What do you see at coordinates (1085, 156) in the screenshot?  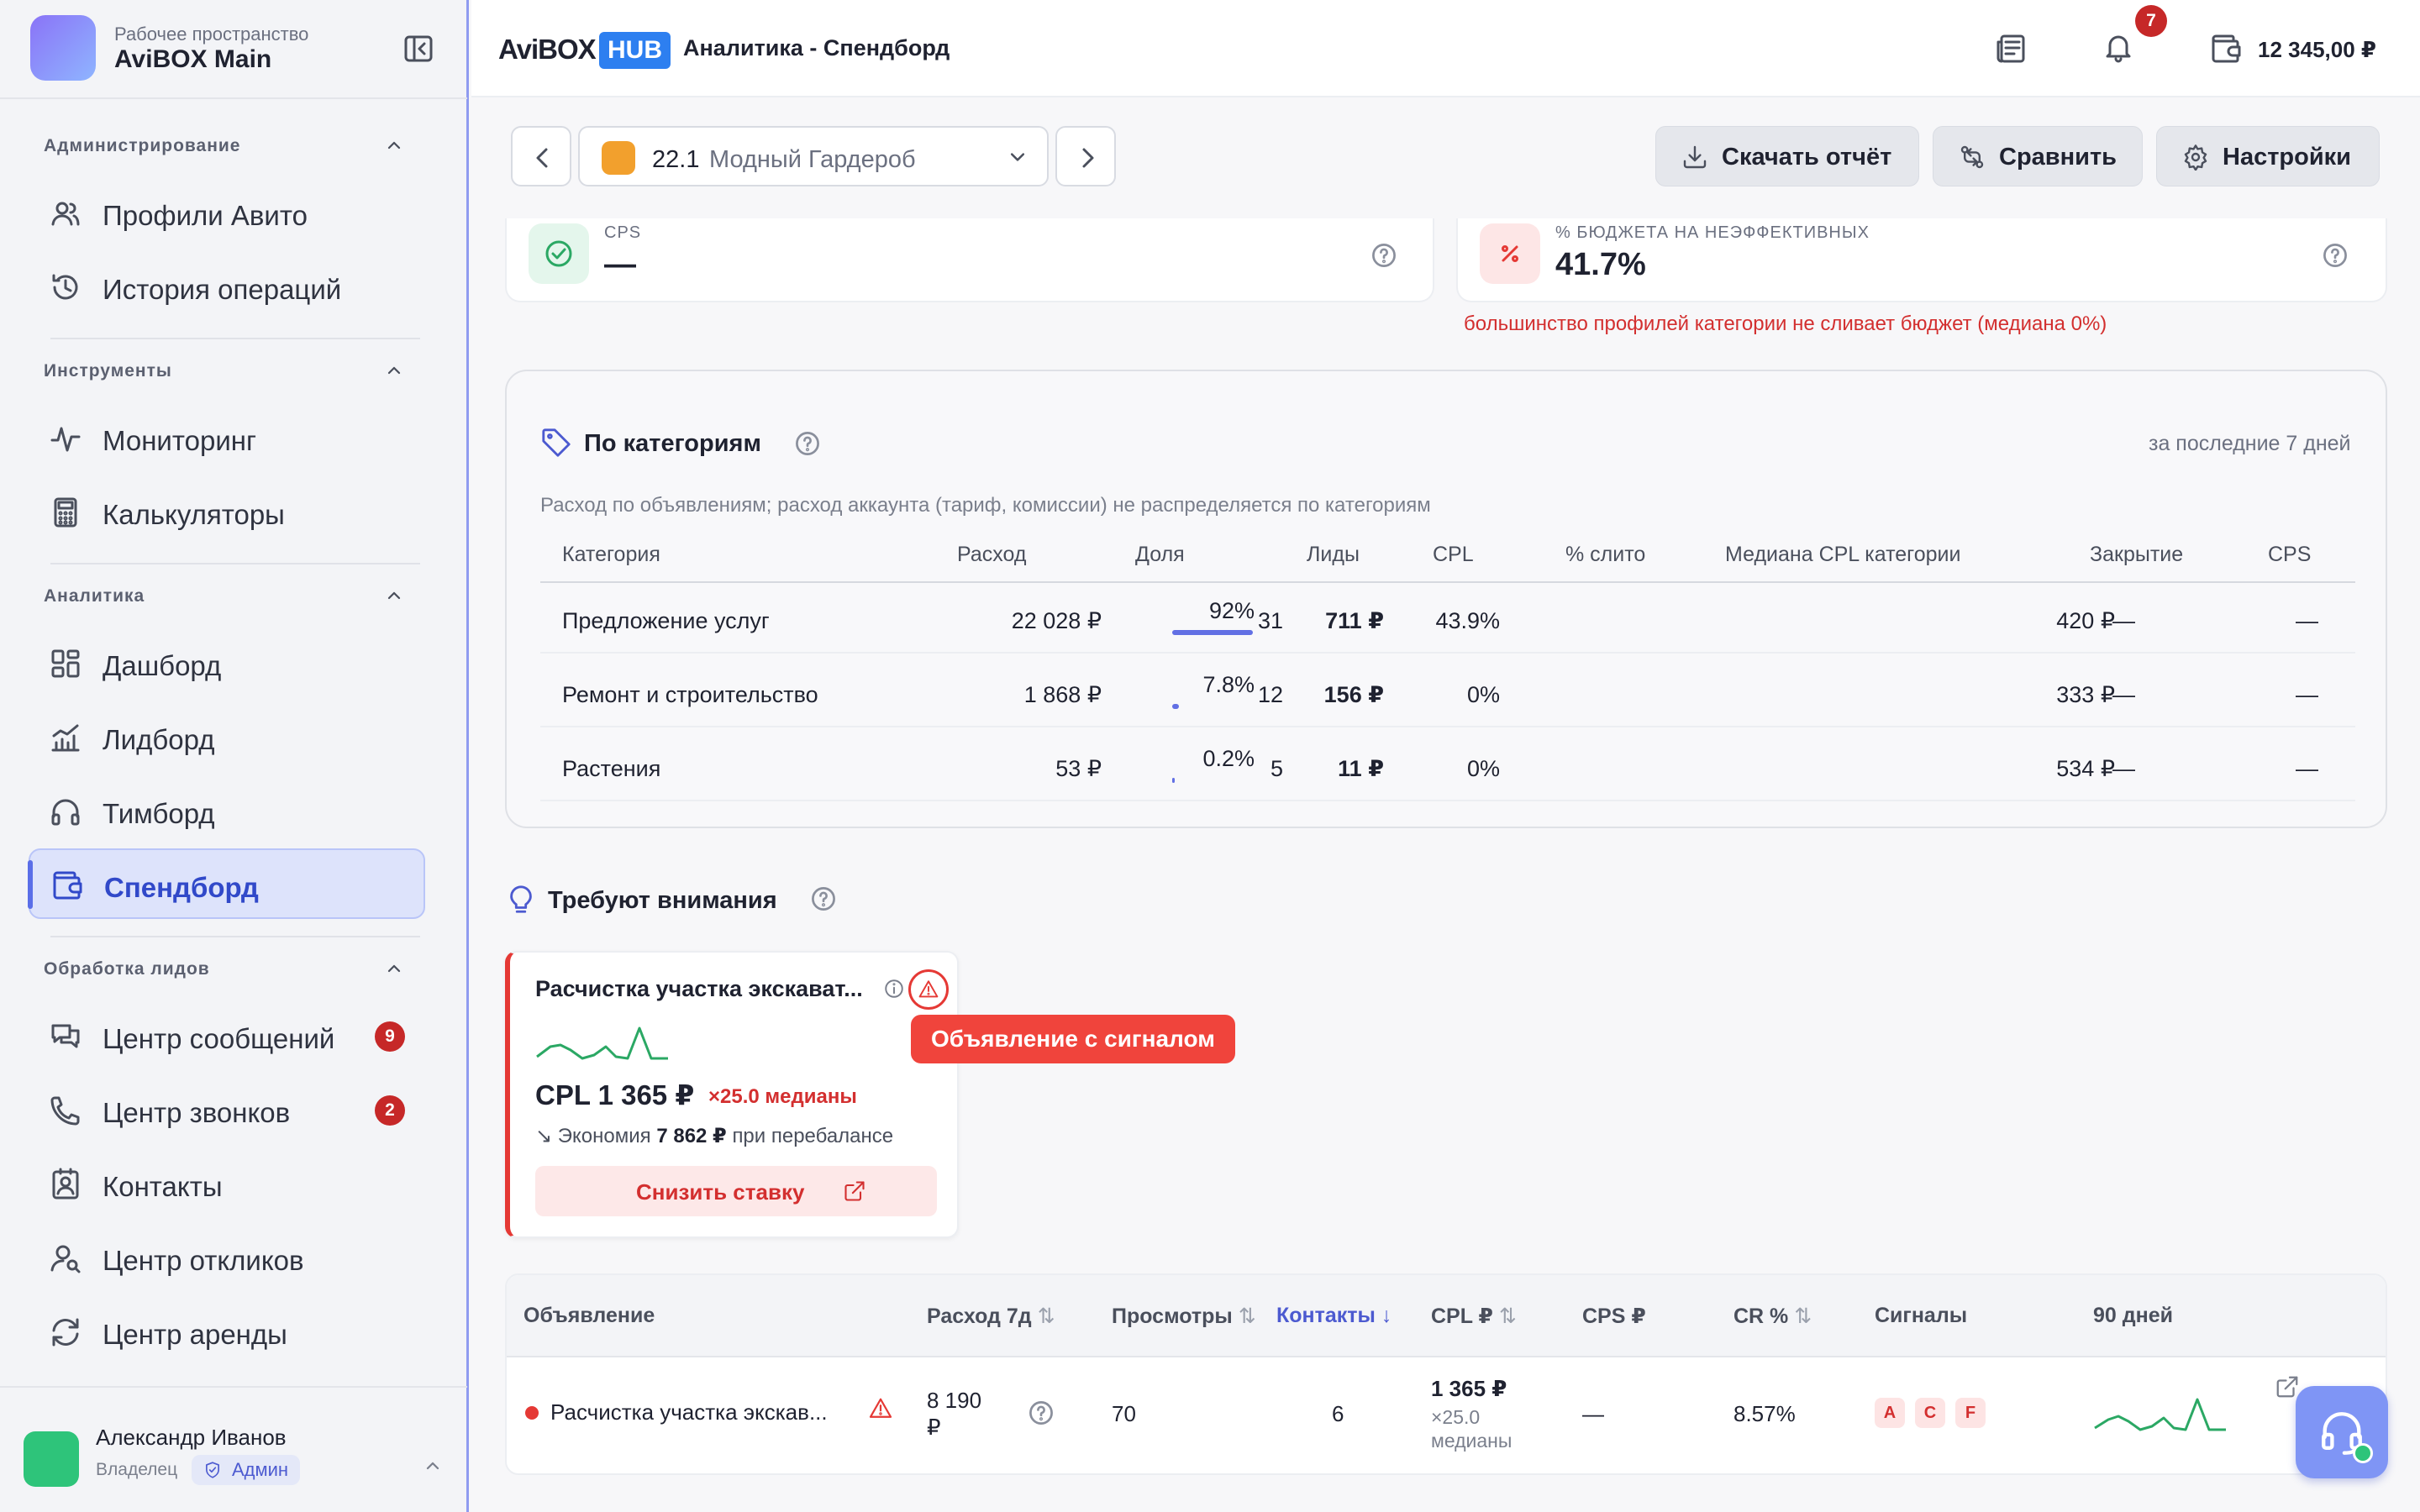 I see `next-profile-button` at bounding box center [1085, 156].